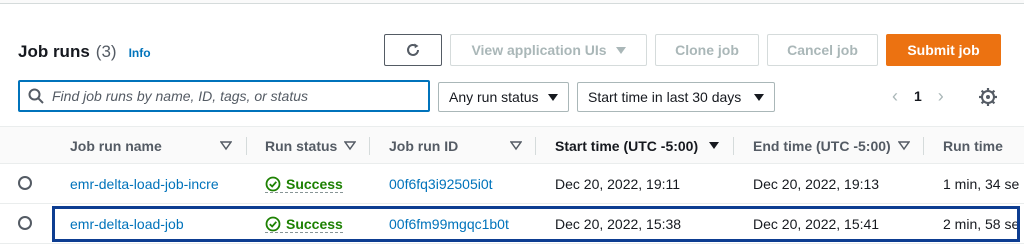 This screenshot has width=1024, height=244. What do you see at coordinates (941, 96) in the screenshot?
I see `chevron-right-icon: ›` at bounding box center [941, 96].